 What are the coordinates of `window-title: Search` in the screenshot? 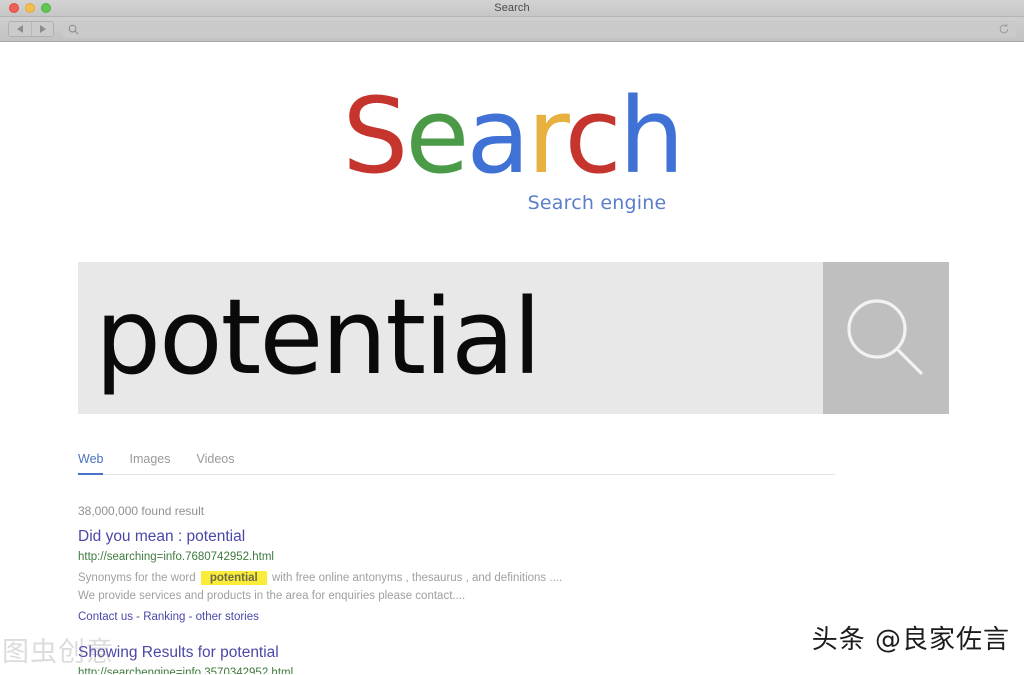 It's located at (512, 8).